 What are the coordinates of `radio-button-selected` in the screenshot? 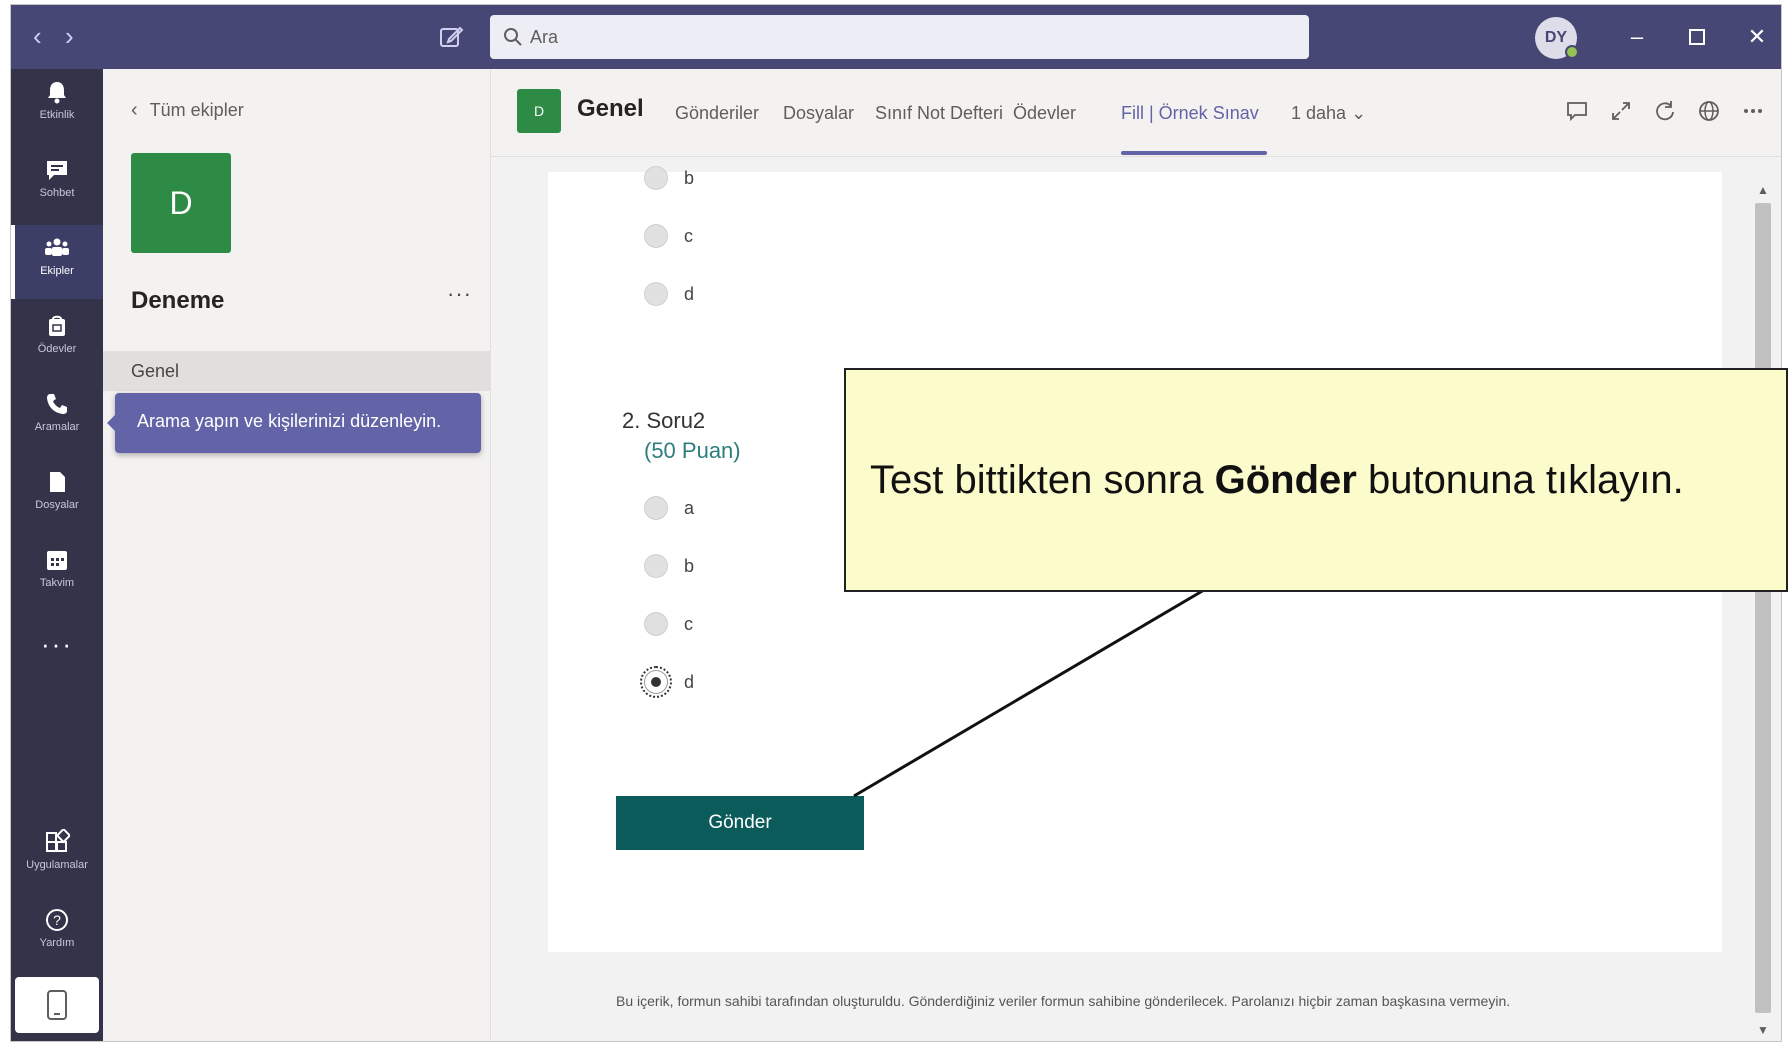 It's located at (656, 682).